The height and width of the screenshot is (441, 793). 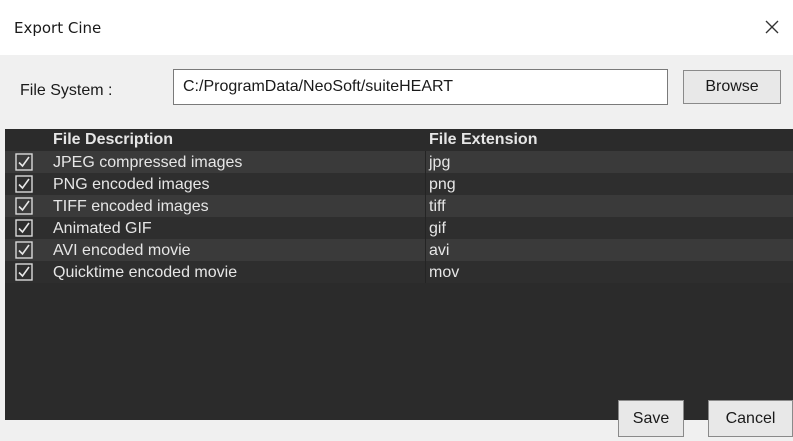 I want to click on file-system-label: File System :, so click(x=66, y=90).